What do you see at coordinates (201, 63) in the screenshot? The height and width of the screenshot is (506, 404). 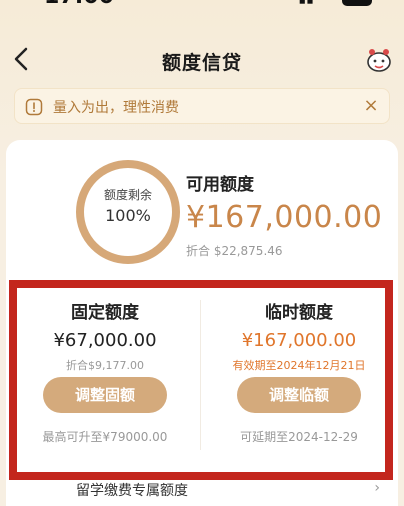 I see `page-title: 额度信贷` at bounding box center [201, 63].